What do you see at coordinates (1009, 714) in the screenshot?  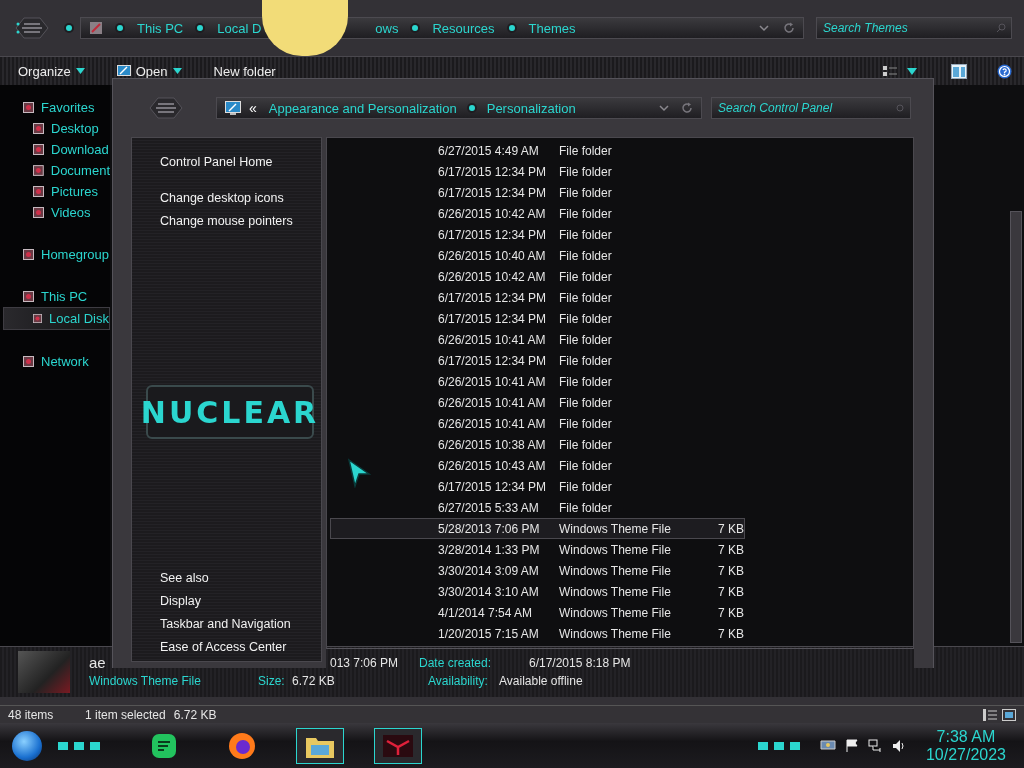 I see `tiles-view-icon` at bounding box center [1009, 714].